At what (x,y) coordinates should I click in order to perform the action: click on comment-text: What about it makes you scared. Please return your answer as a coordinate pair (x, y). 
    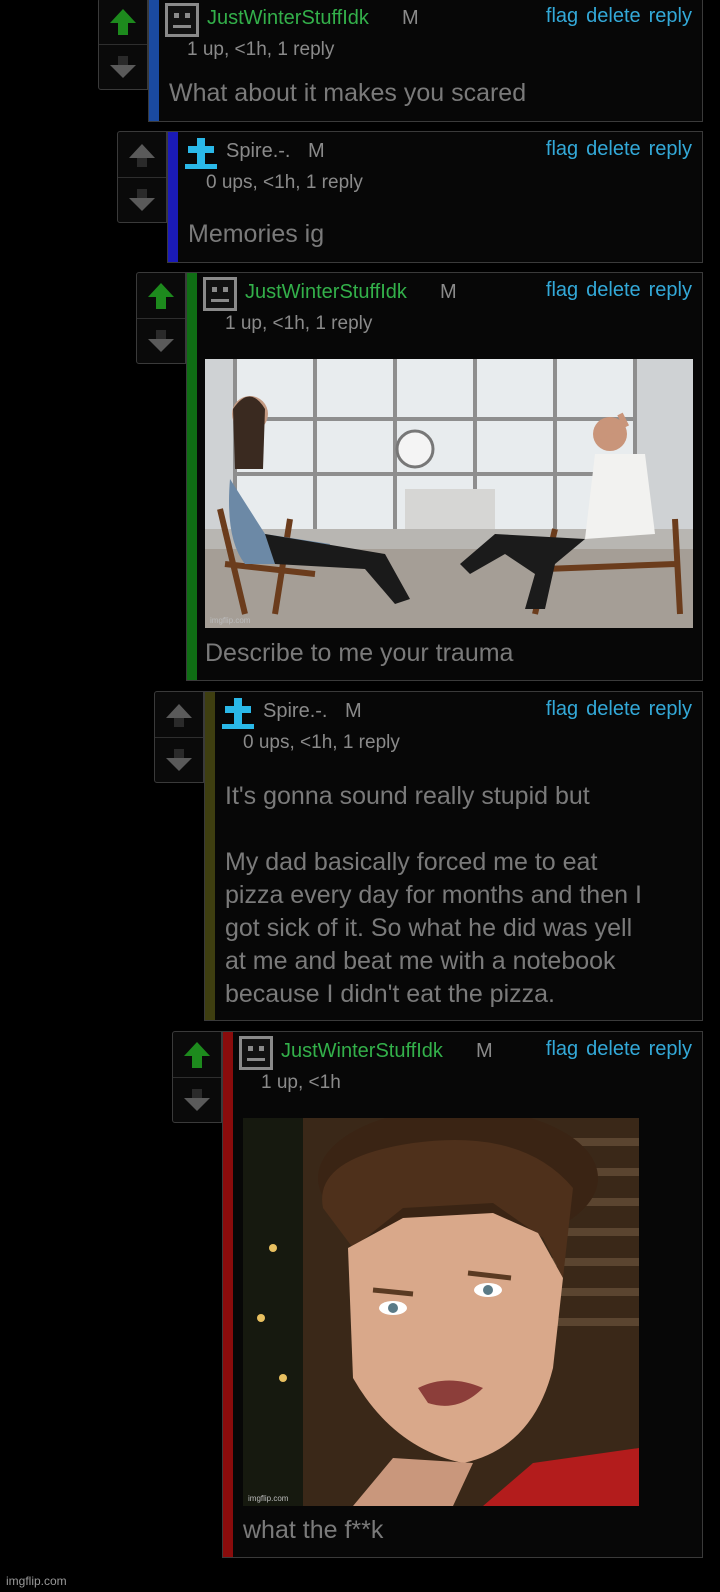
    Looking at the image, I should click on (348, 93).